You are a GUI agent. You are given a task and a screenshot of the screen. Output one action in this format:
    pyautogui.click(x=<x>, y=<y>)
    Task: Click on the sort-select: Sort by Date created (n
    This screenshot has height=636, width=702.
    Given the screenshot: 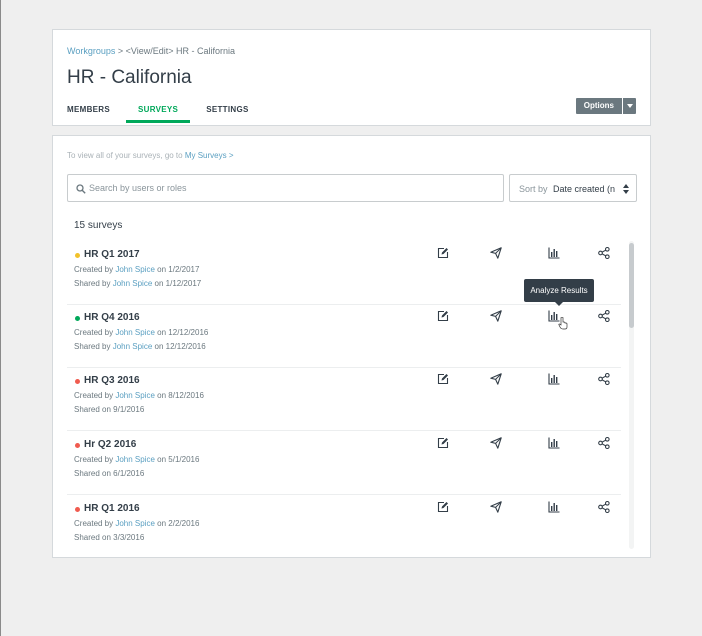 What is the action you would take?
    pyautogui.click(x=573, y=188)
    